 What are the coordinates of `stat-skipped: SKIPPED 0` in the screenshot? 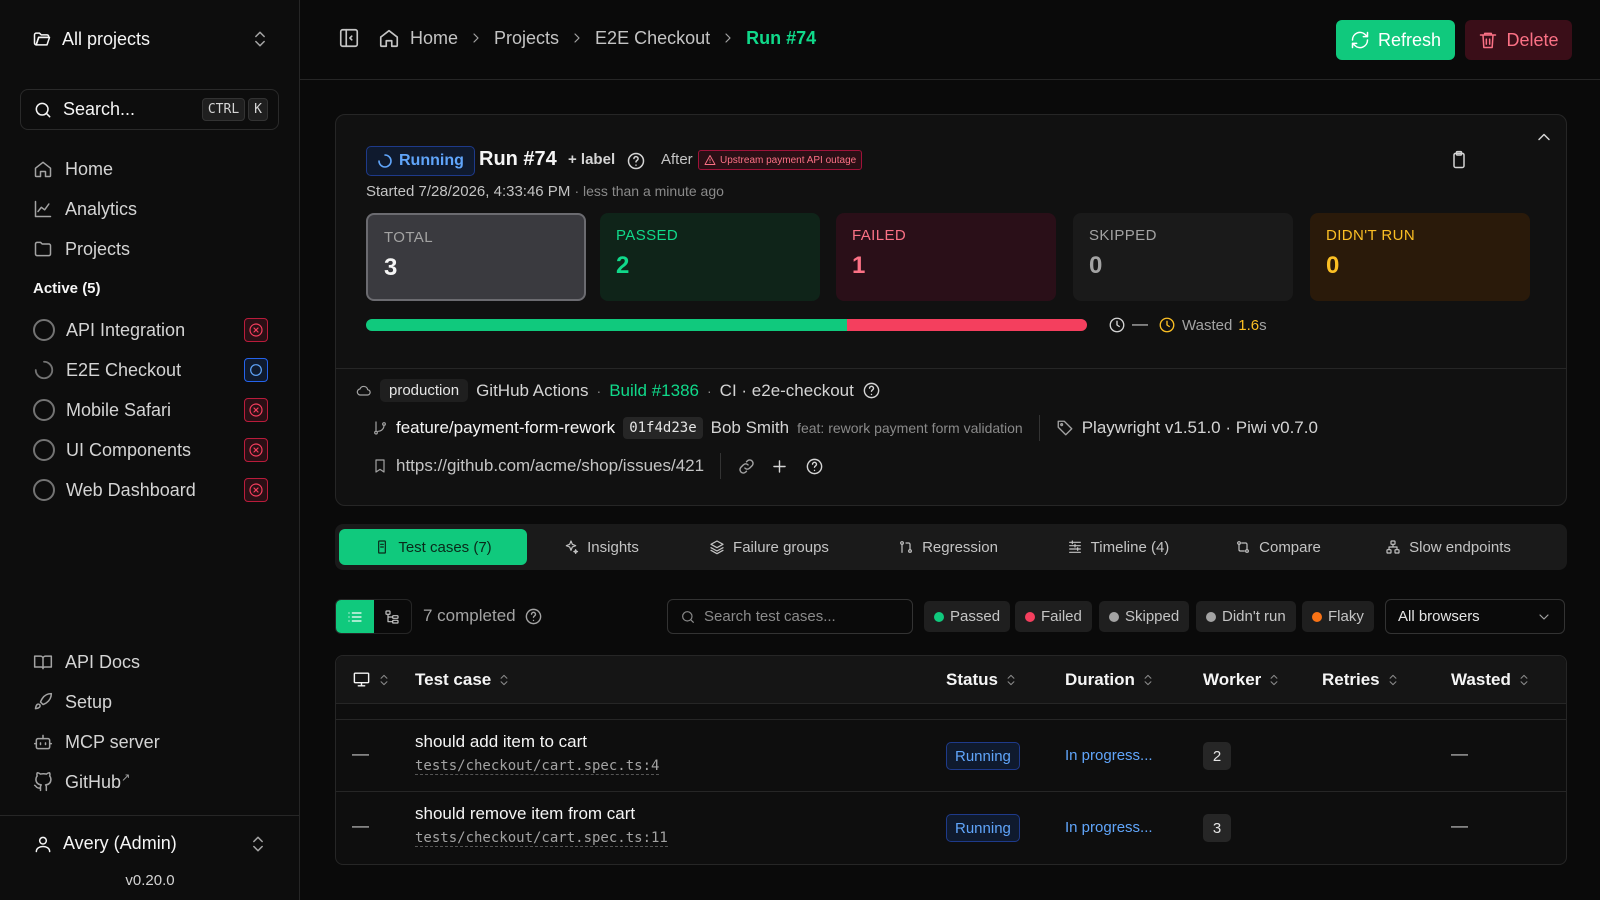 It's located at (1183, 257).